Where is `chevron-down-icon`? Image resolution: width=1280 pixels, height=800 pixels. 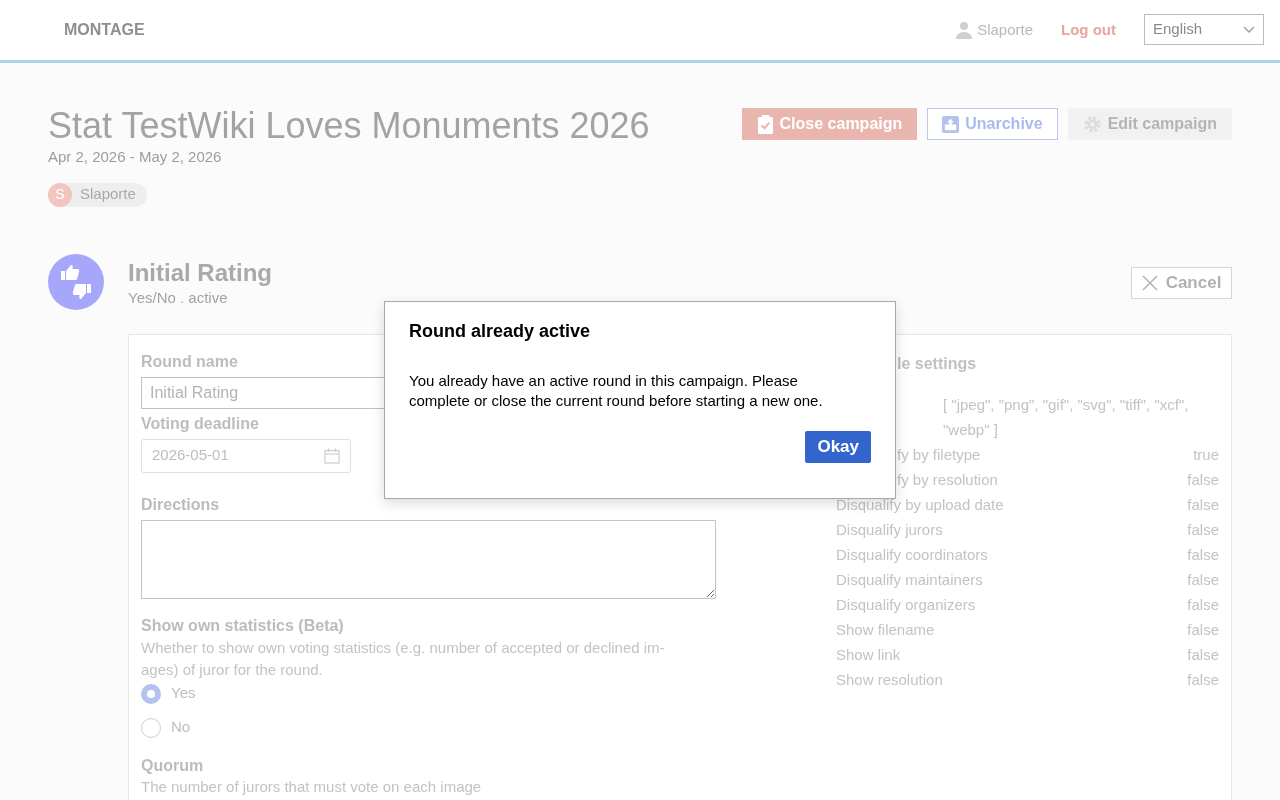 chevron-down-icon is located at coordinates (1249, 29).